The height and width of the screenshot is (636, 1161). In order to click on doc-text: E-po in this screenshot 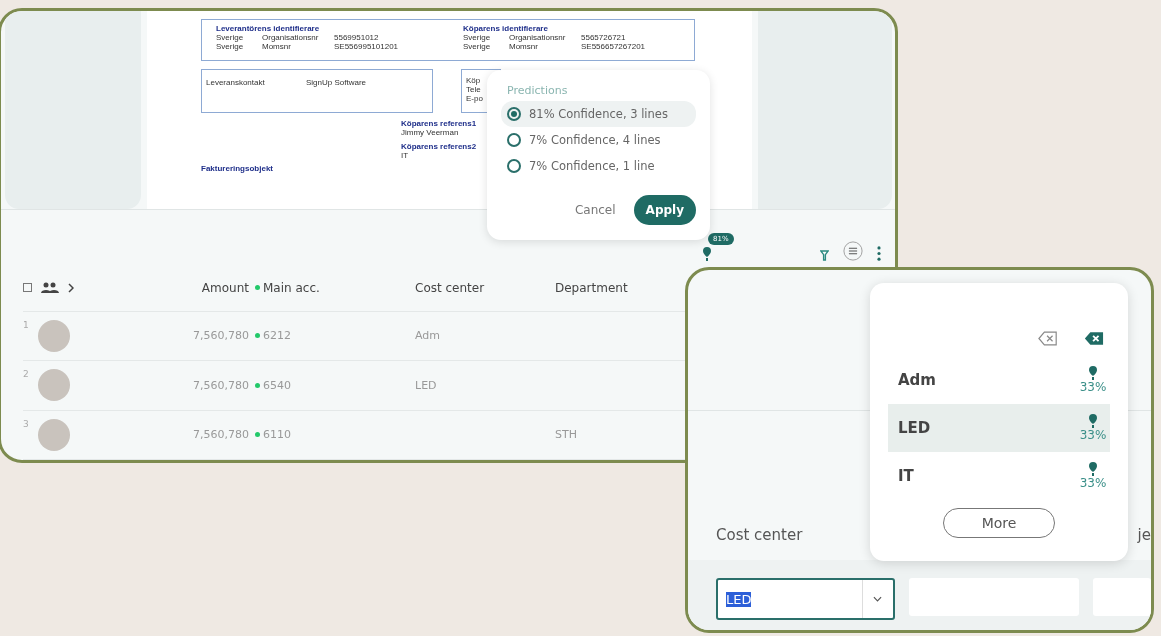, I will do `click(475, 98)`.